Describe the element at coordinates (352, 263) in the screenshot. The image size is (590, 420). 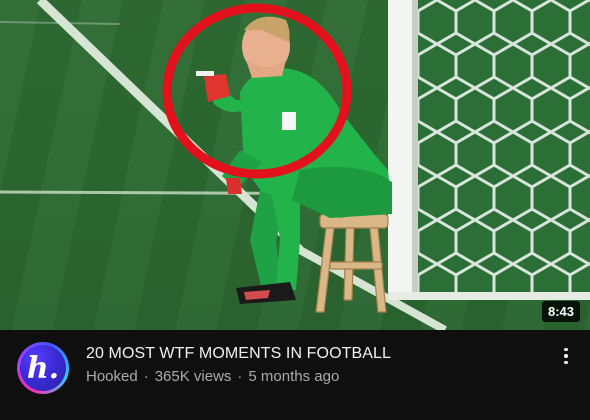
I see `wooden-stool` at that location.